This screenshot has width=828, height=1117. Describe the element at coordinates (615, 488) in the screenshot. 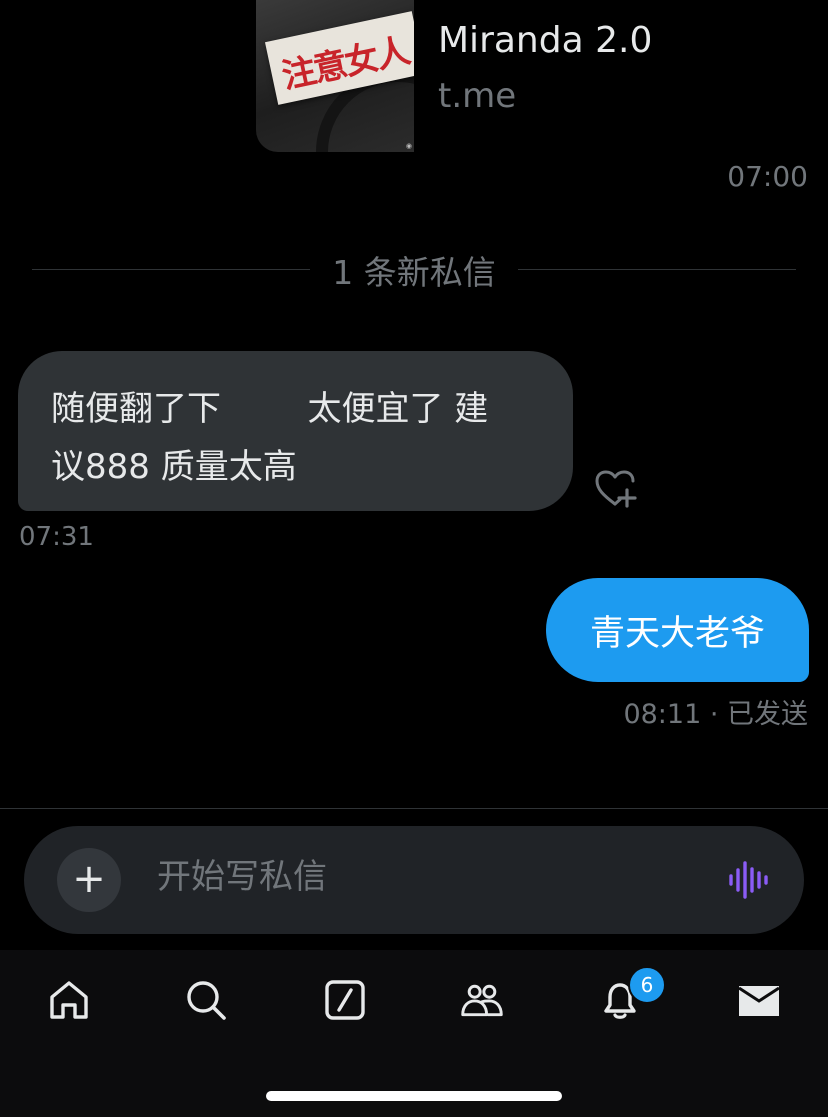

I see `heart-plus-icon` at that location.